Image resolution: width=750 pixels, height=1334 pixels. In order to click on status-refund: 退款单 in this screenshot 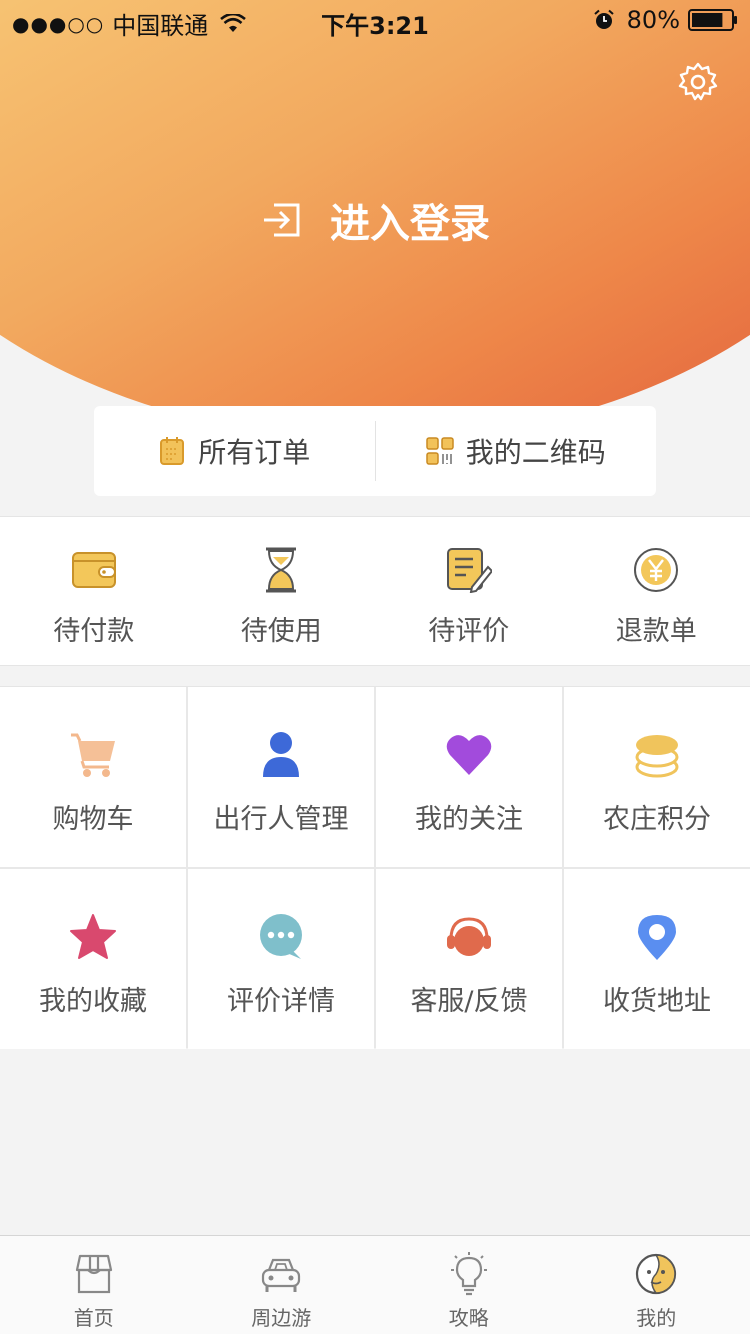, I will do `click(656, 591)`.